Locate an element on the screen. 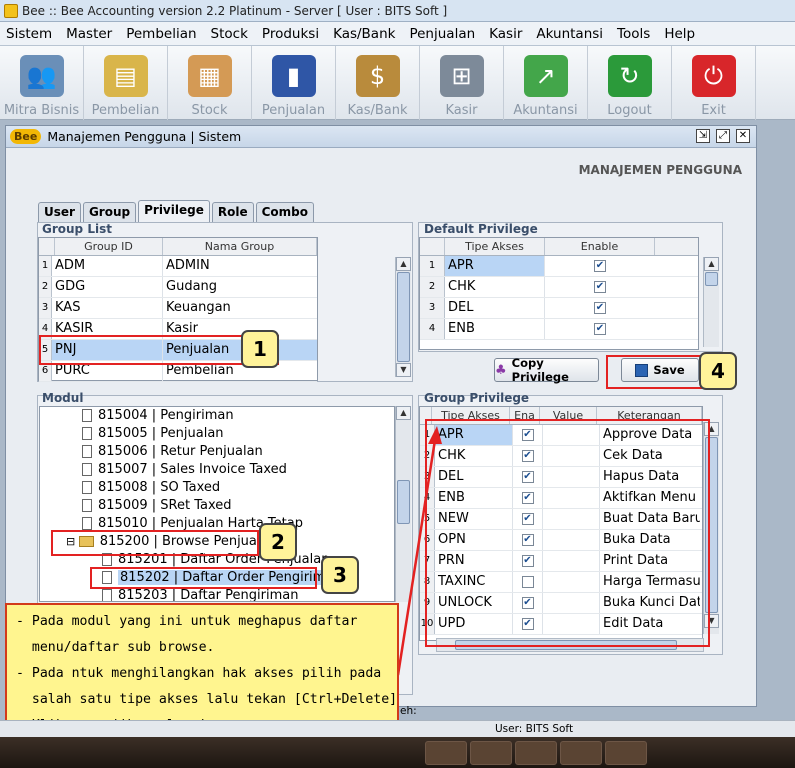 The image size is (795, 768). restore-icon: ⇲ is located at coordinates (703, 136).